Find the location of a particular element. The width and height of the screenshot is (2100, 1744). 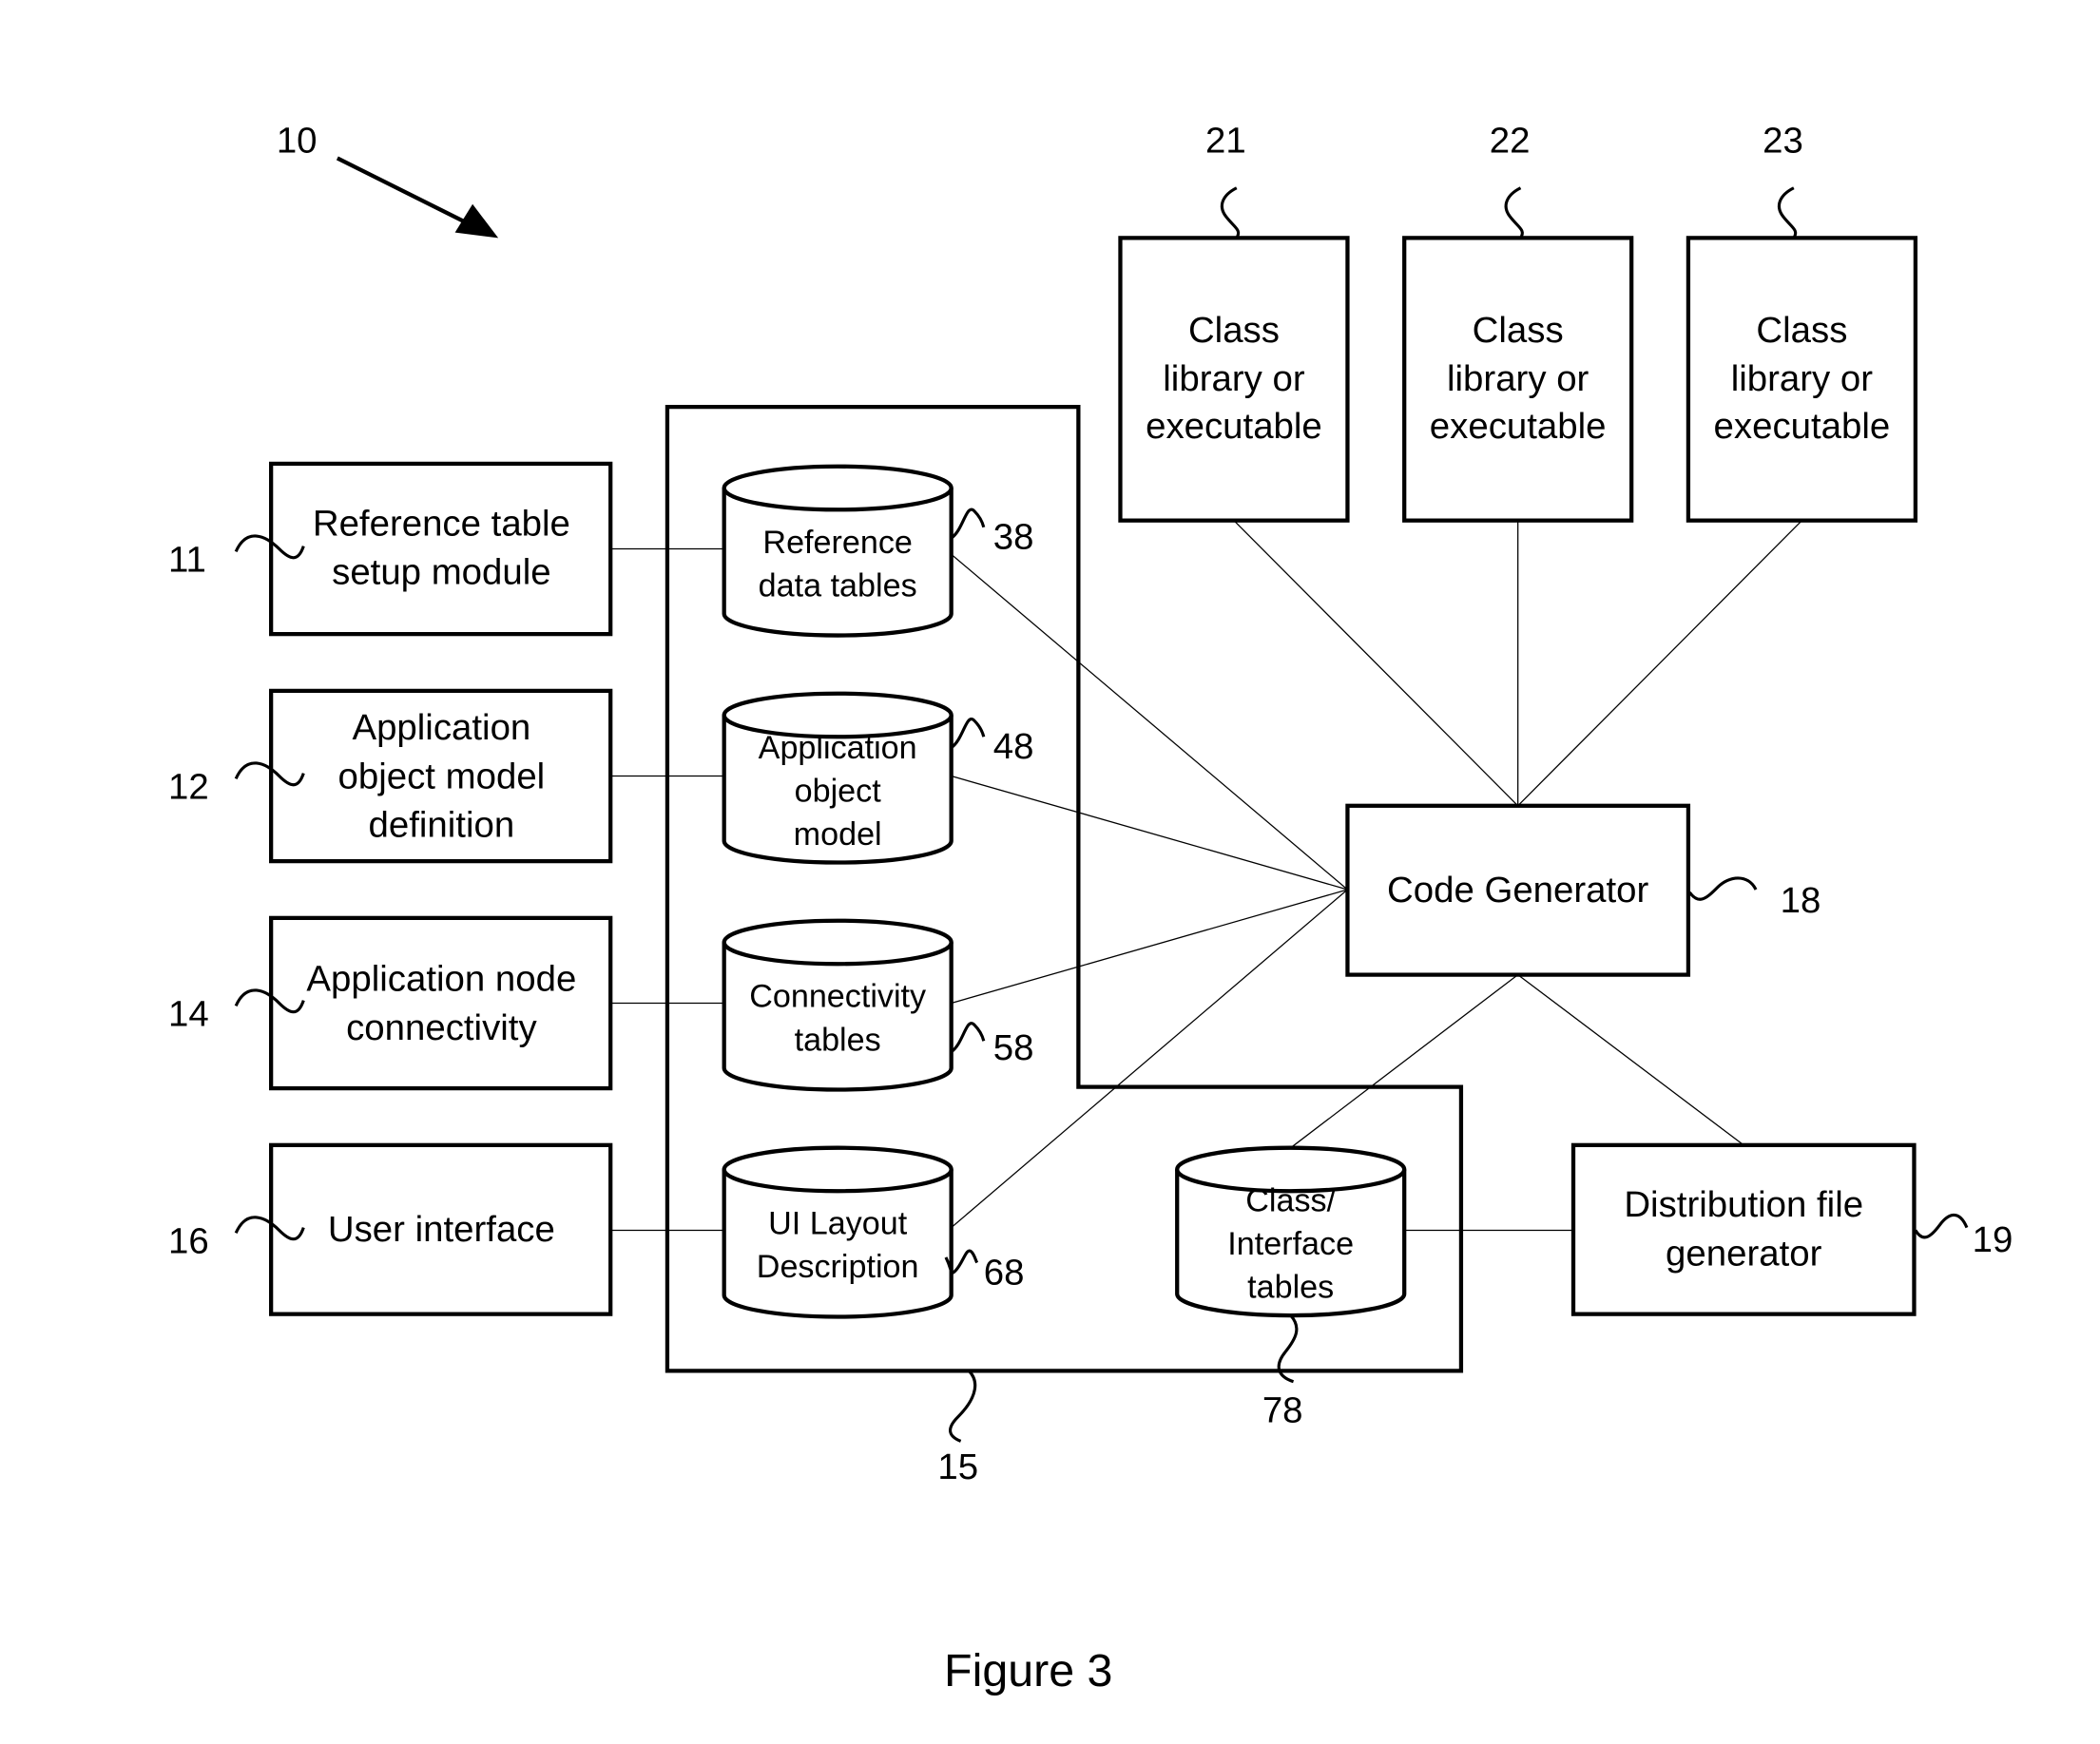

output-library-21-ref: 21 is located at coordinates (1225, 142).